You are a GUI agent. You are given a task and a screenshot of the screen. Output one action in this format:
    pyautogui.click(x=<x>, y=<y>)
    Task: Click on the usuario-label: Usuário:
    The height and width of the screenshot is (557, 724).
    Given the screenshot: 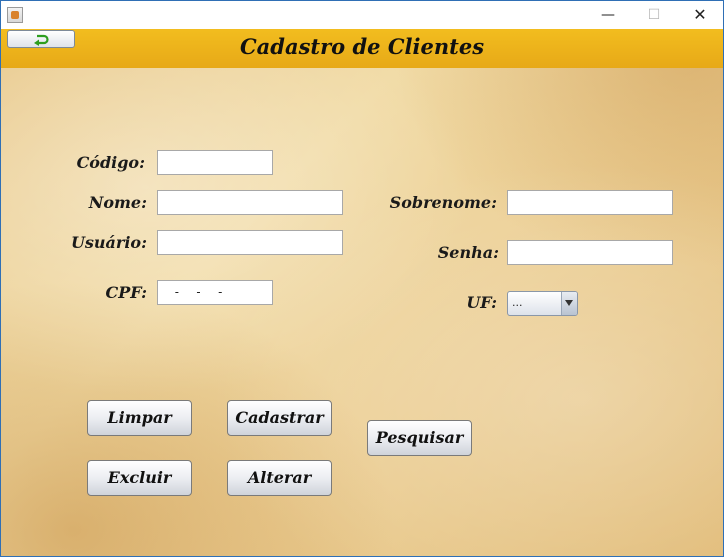 What is the action you would take?
    pyautogui.click(x=108, y=242)
    